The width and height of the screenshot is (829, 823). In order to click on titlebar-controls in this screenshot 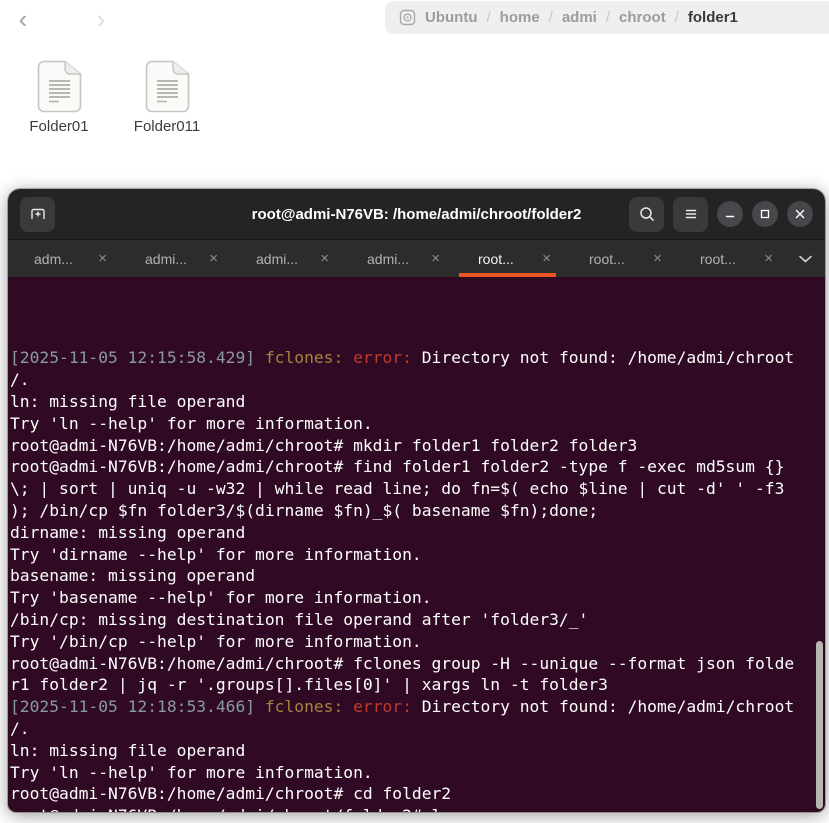, I will do `click(721, 214)`.